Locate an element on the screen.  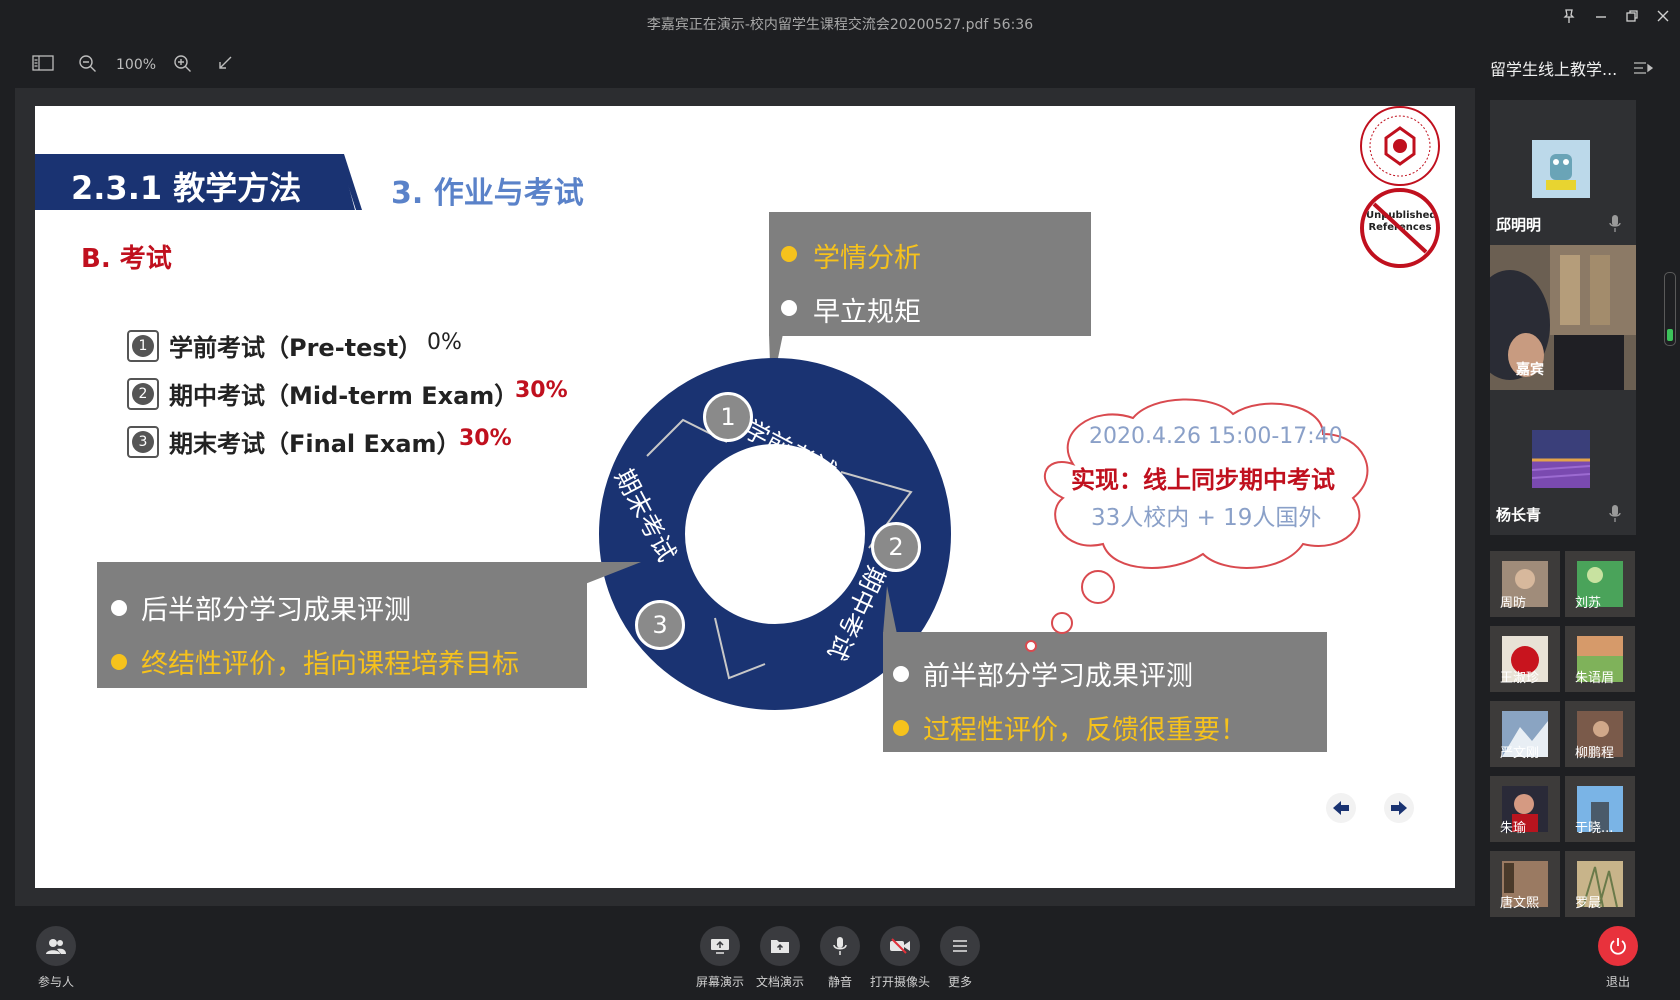
participant-name: 杨长青 is located at coordinates (1519, 515).